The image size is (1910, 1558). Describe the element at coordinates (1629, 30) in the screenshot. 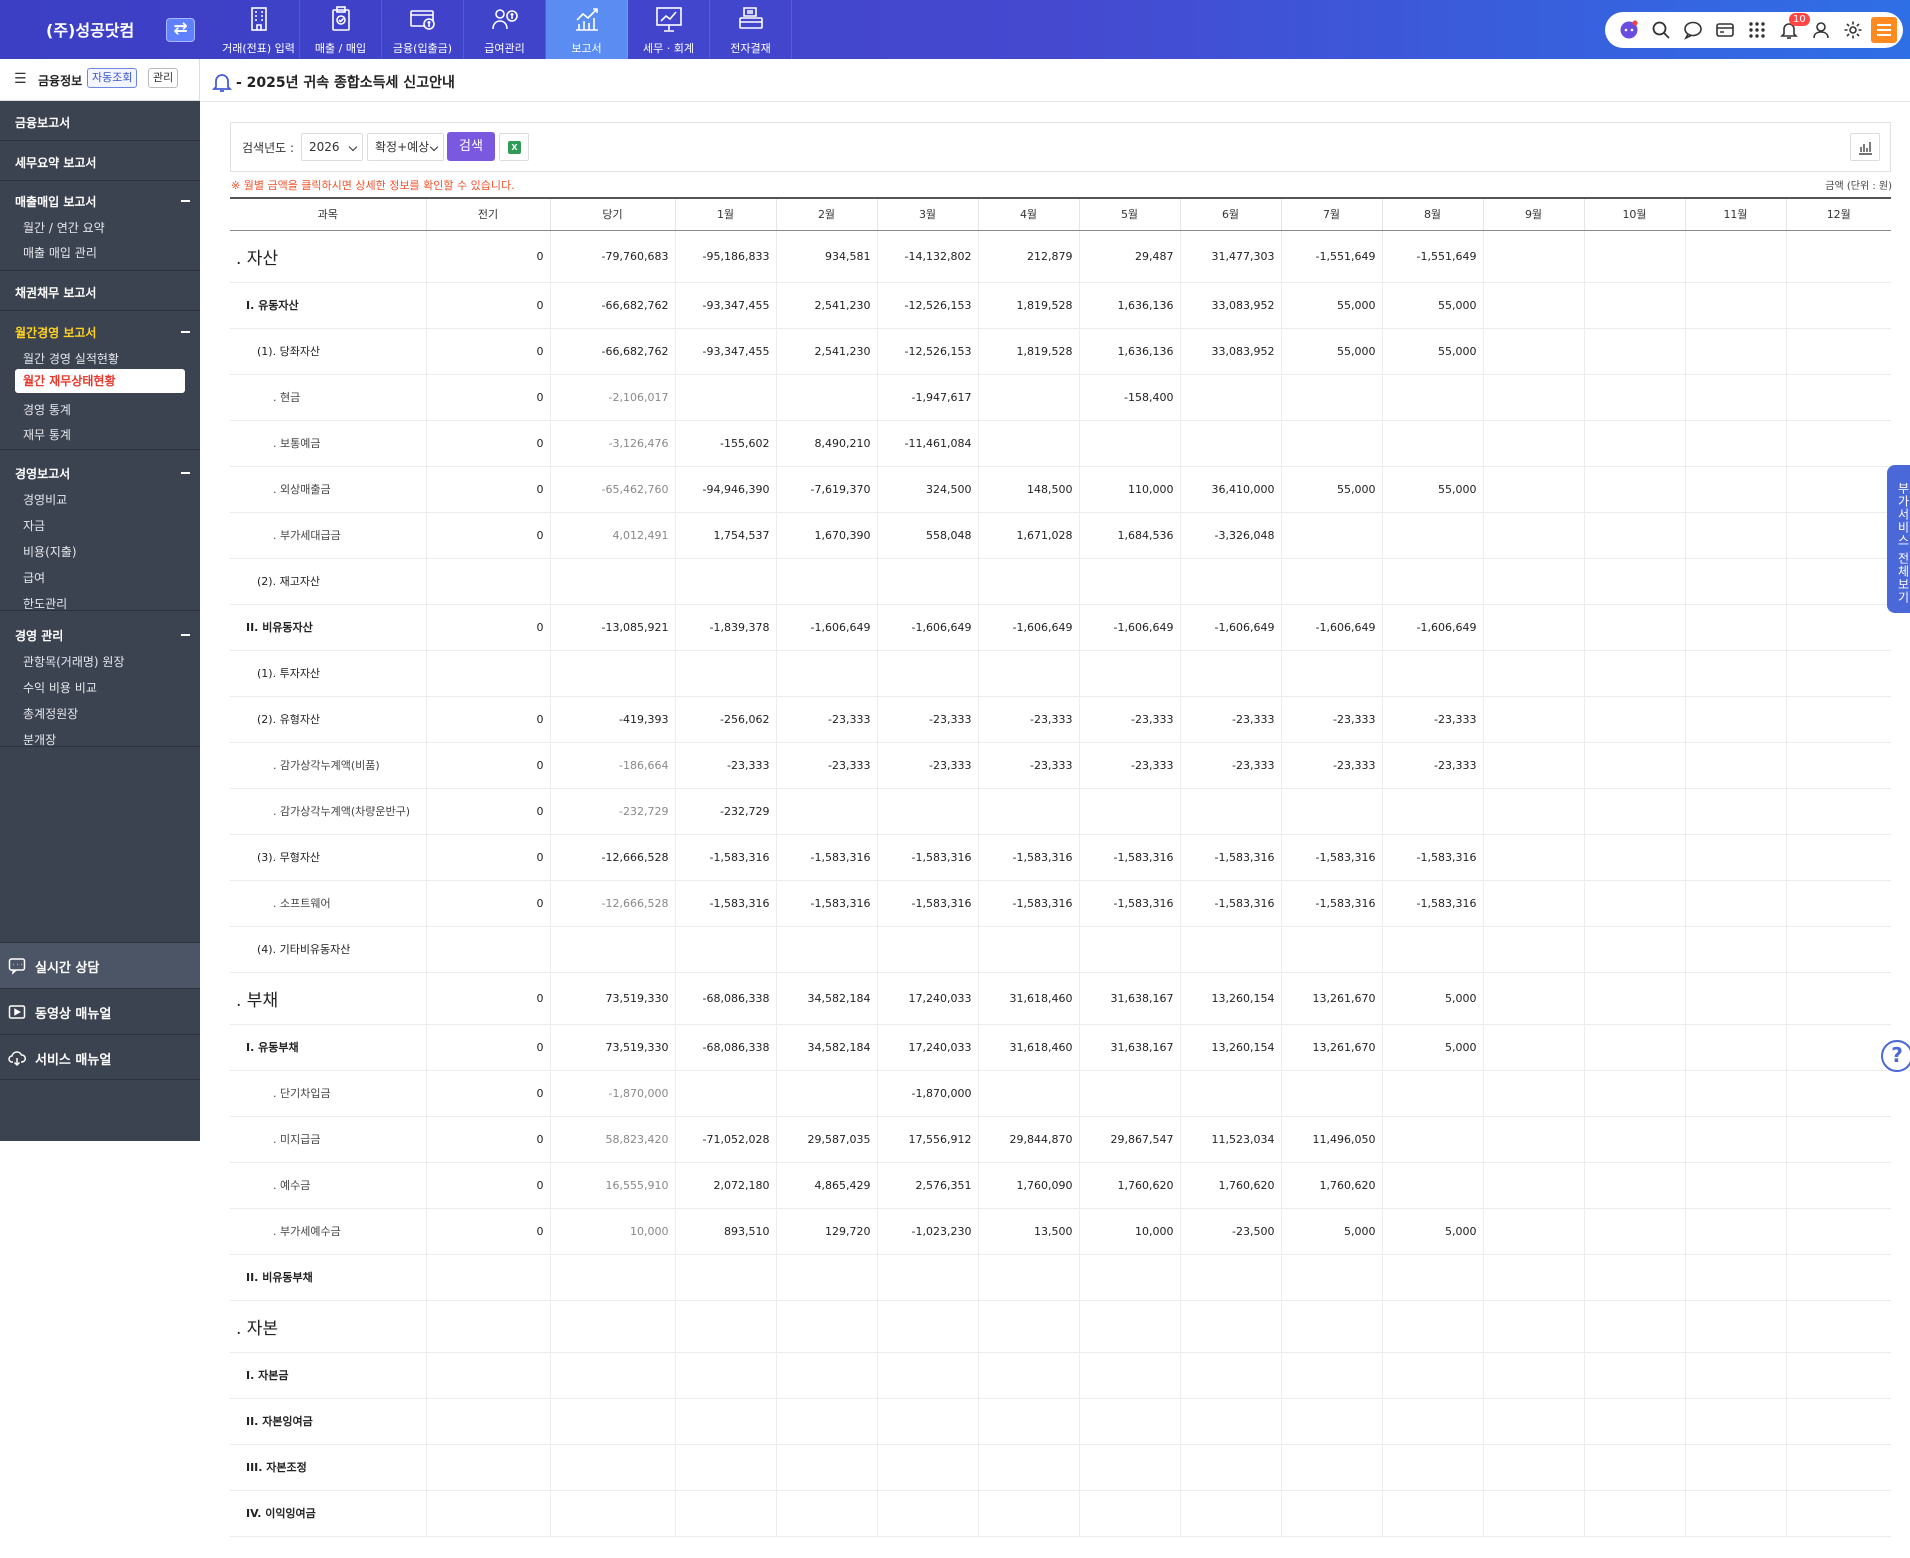

I see `chatbot-button` at that location.